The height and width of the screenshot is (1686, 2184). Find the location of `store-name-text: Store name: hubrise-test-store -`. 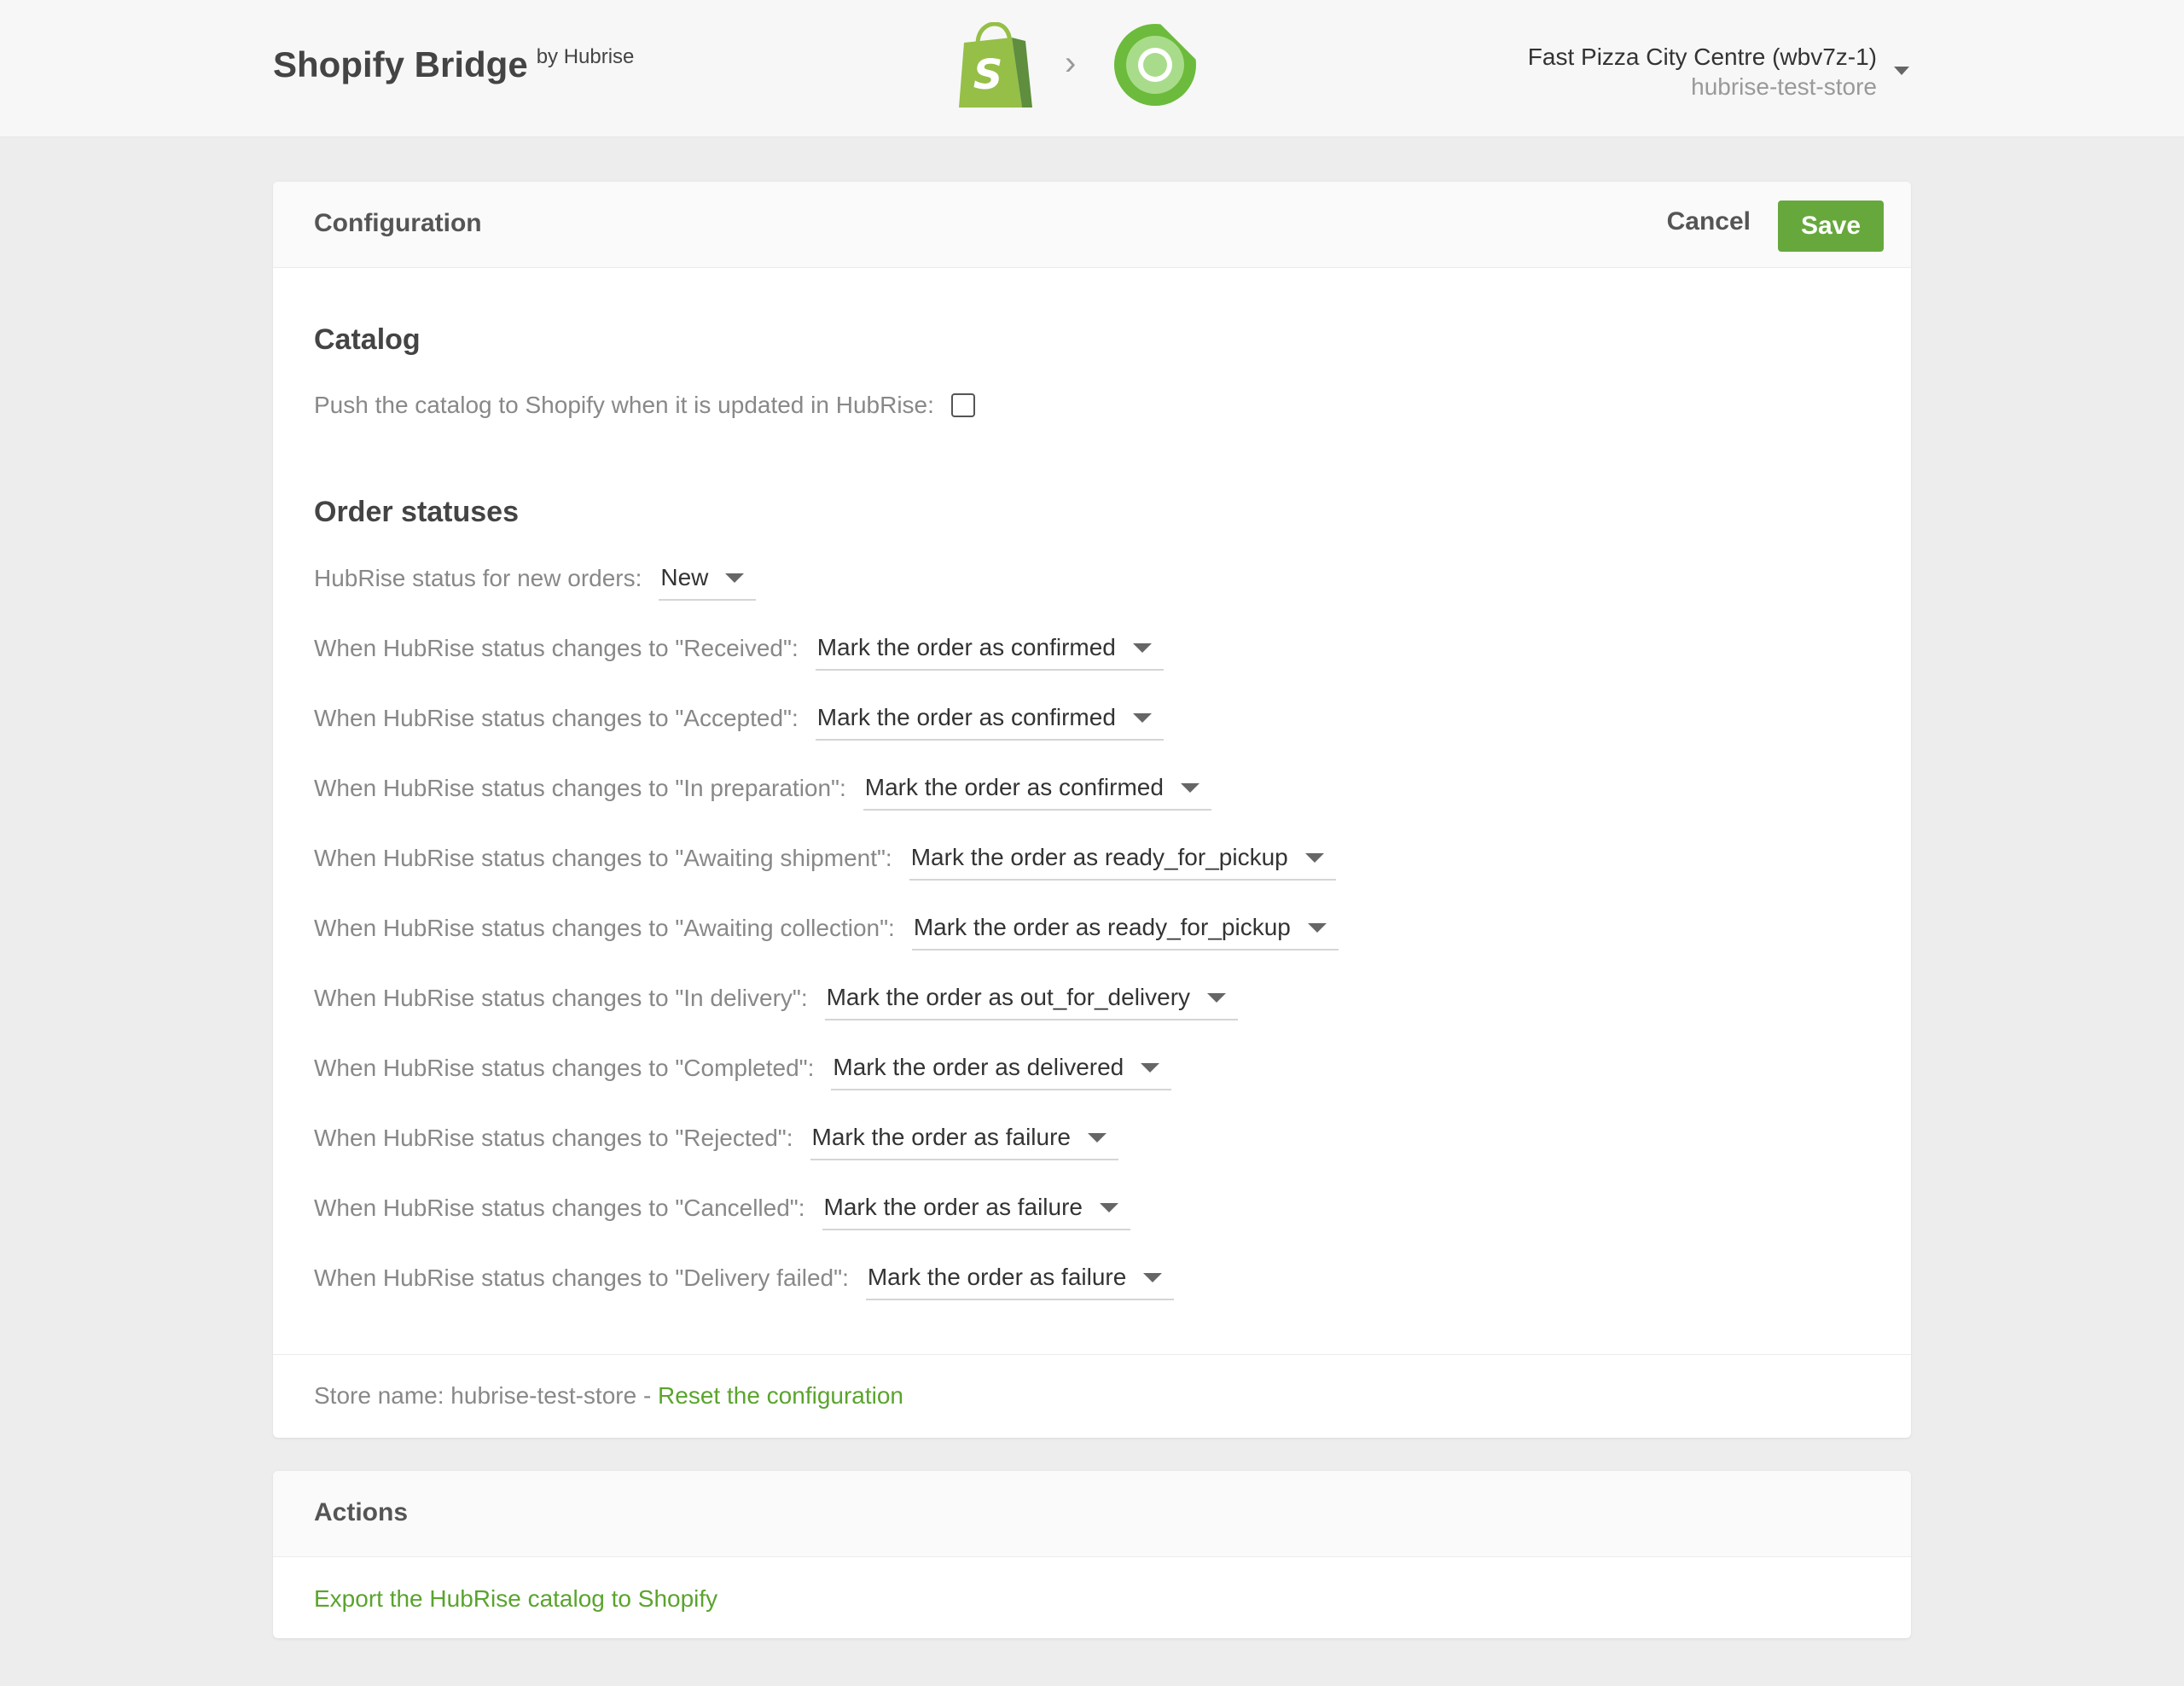

store-name-text: Store name: hubrise-test-store - is located at coordinates (487, 1395).